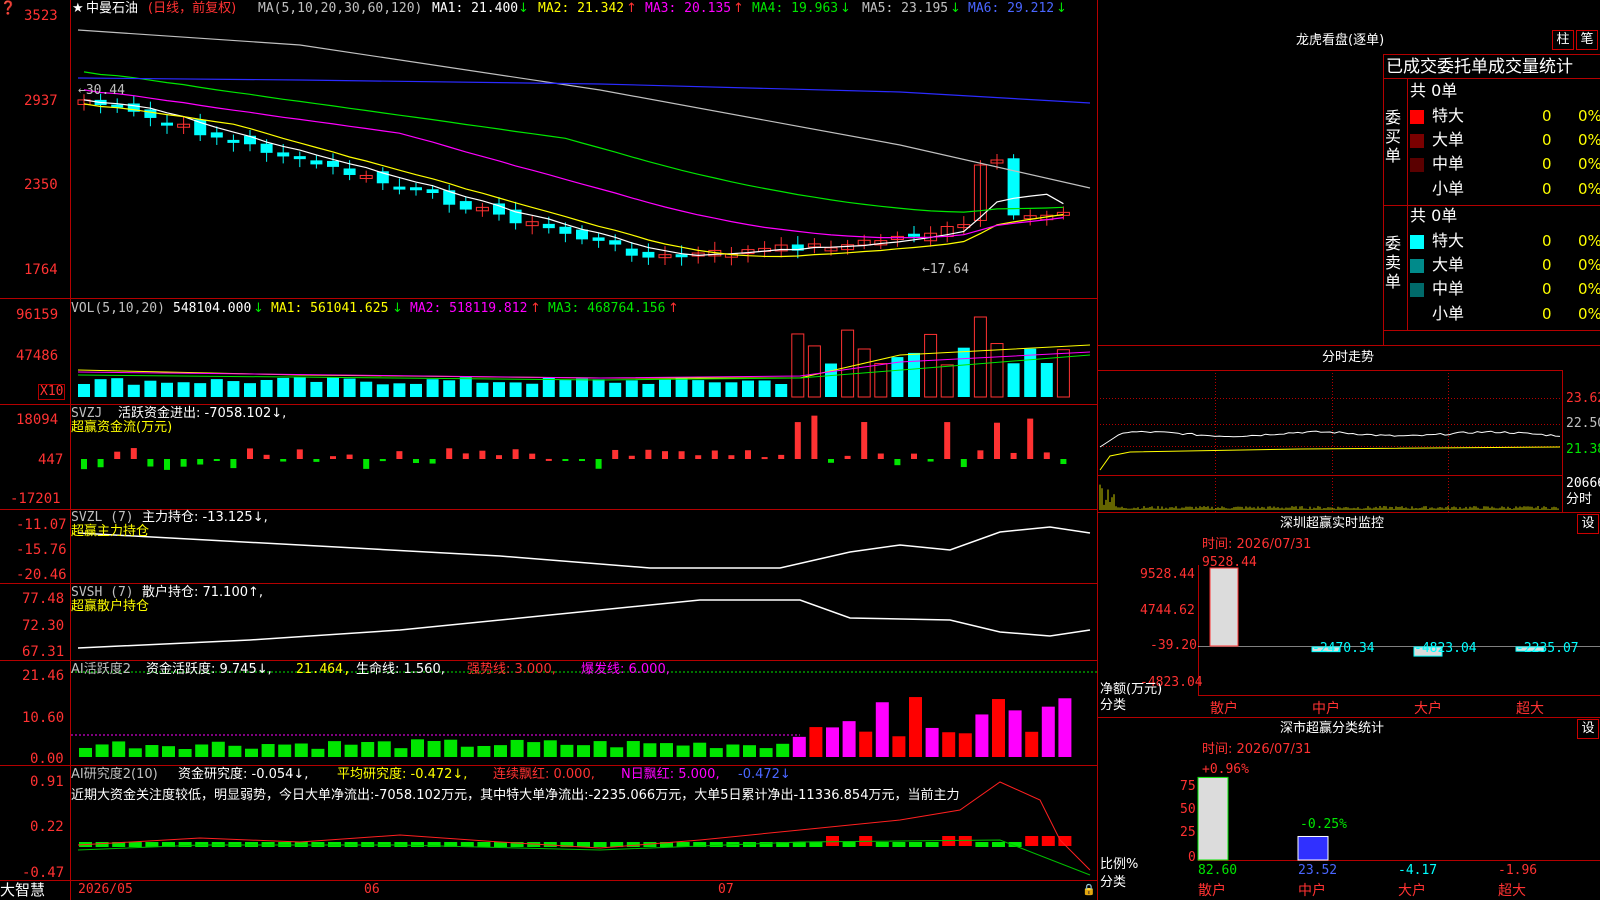 This screenshot has width=1600, height=900. Describe the element at coordinates (1588, 729) in the screenshot. I see `classify-settings-button: 设` at that location.